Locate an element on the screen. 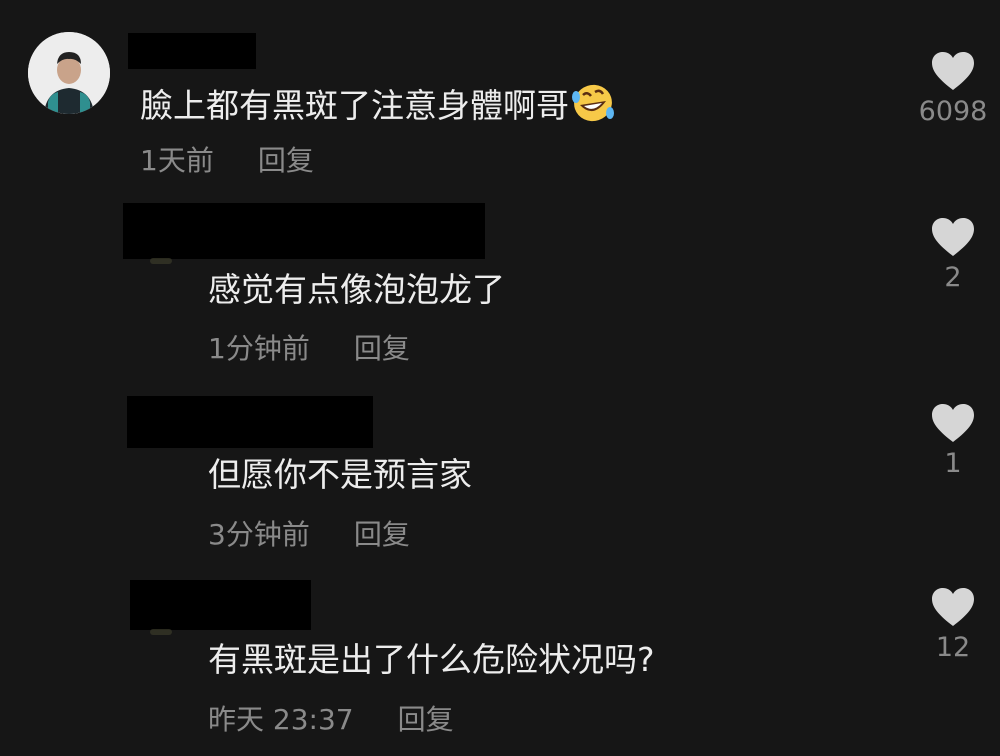 The height and width of the screenshot is (756, 1000). reply-body: 有黑斑是出了什么危险状况吗? is located at coordinates (431, 659).